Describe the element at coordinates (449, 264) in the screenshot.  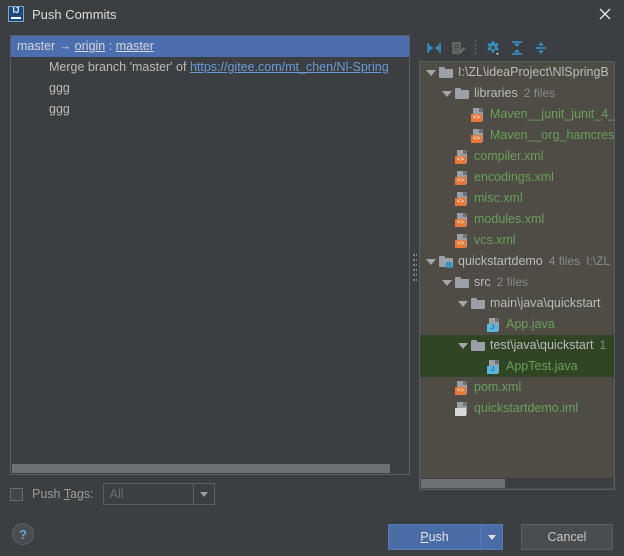
I see `module-badge-icon` at that location.